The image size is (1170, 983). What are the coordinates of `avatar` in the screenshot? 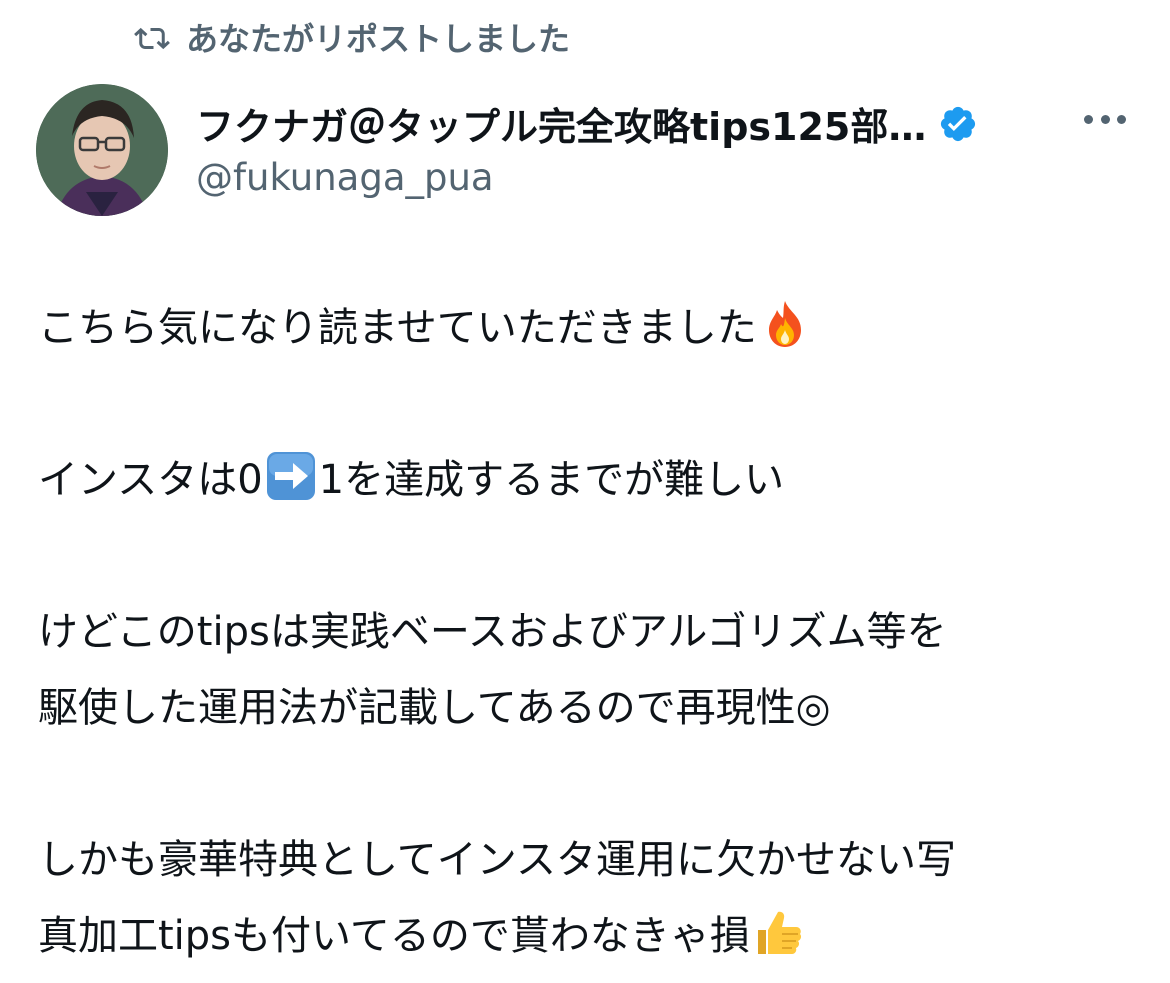 It's located at (102, 150).